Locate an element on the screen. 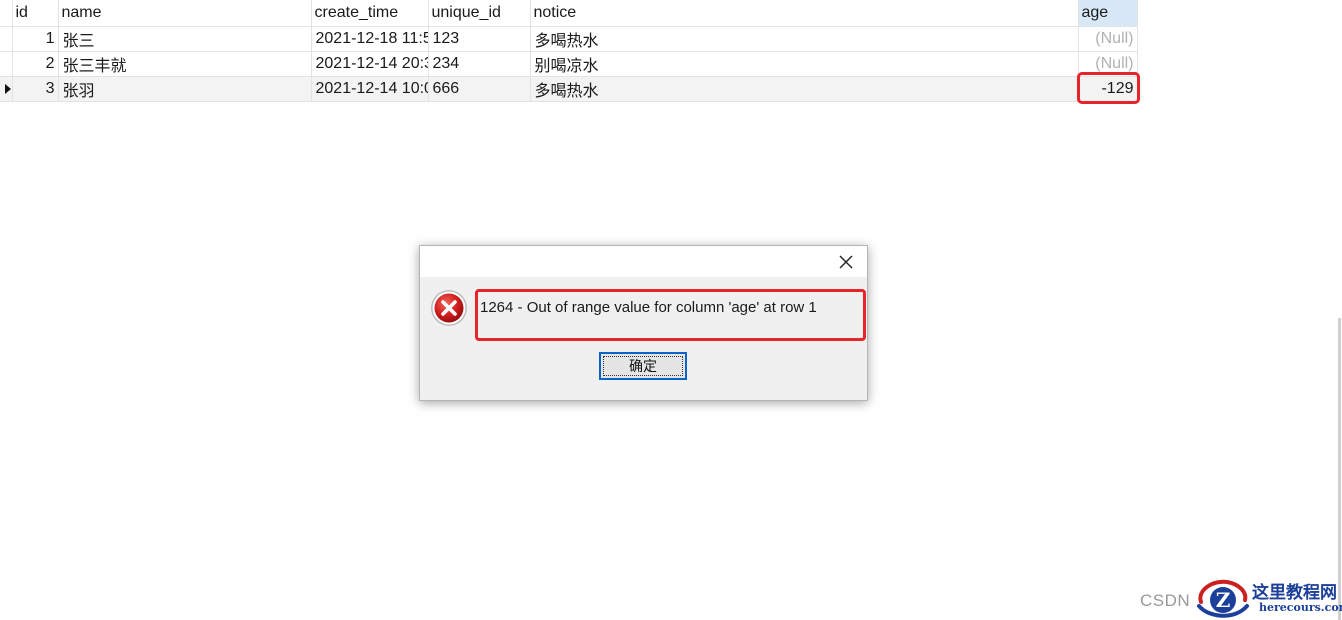 This screenshot has width=1342, height=620. close-button is located at coordinates (846, 262).